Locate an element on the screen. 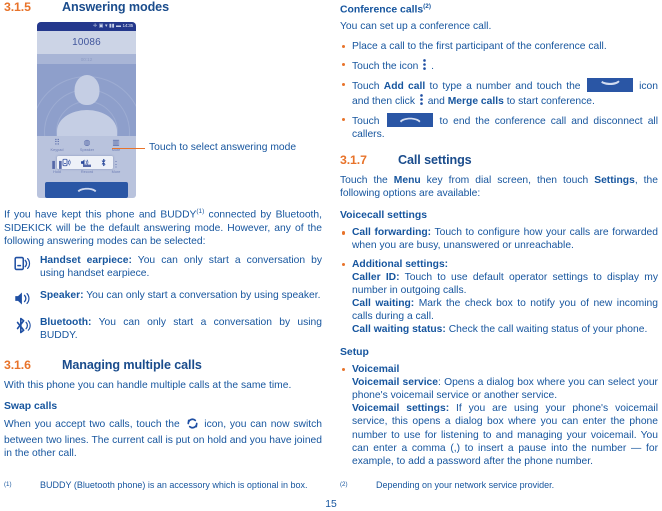 Image resolution: width=662 pixels, height=511 pixels. bullet-text: Touch the icon is located at coordinates (387, 66).